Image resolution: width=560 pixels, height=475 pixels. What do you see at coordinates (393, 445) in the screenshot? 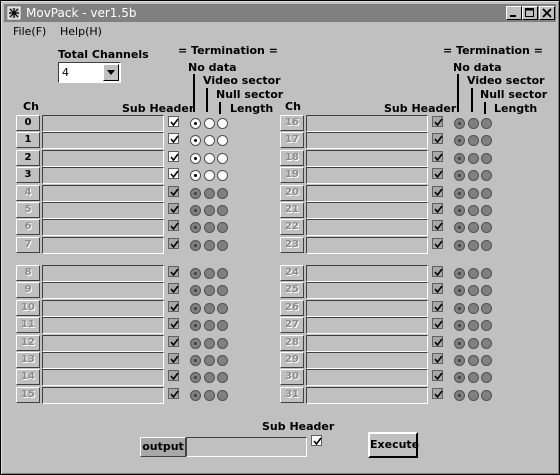
I see `execute-button: Execute` at bounding box center [393, 445].